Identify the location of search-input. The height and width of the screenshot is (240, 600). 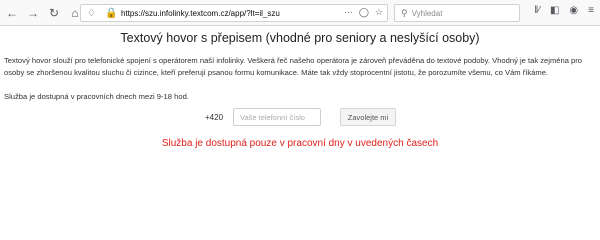
(461, 13).